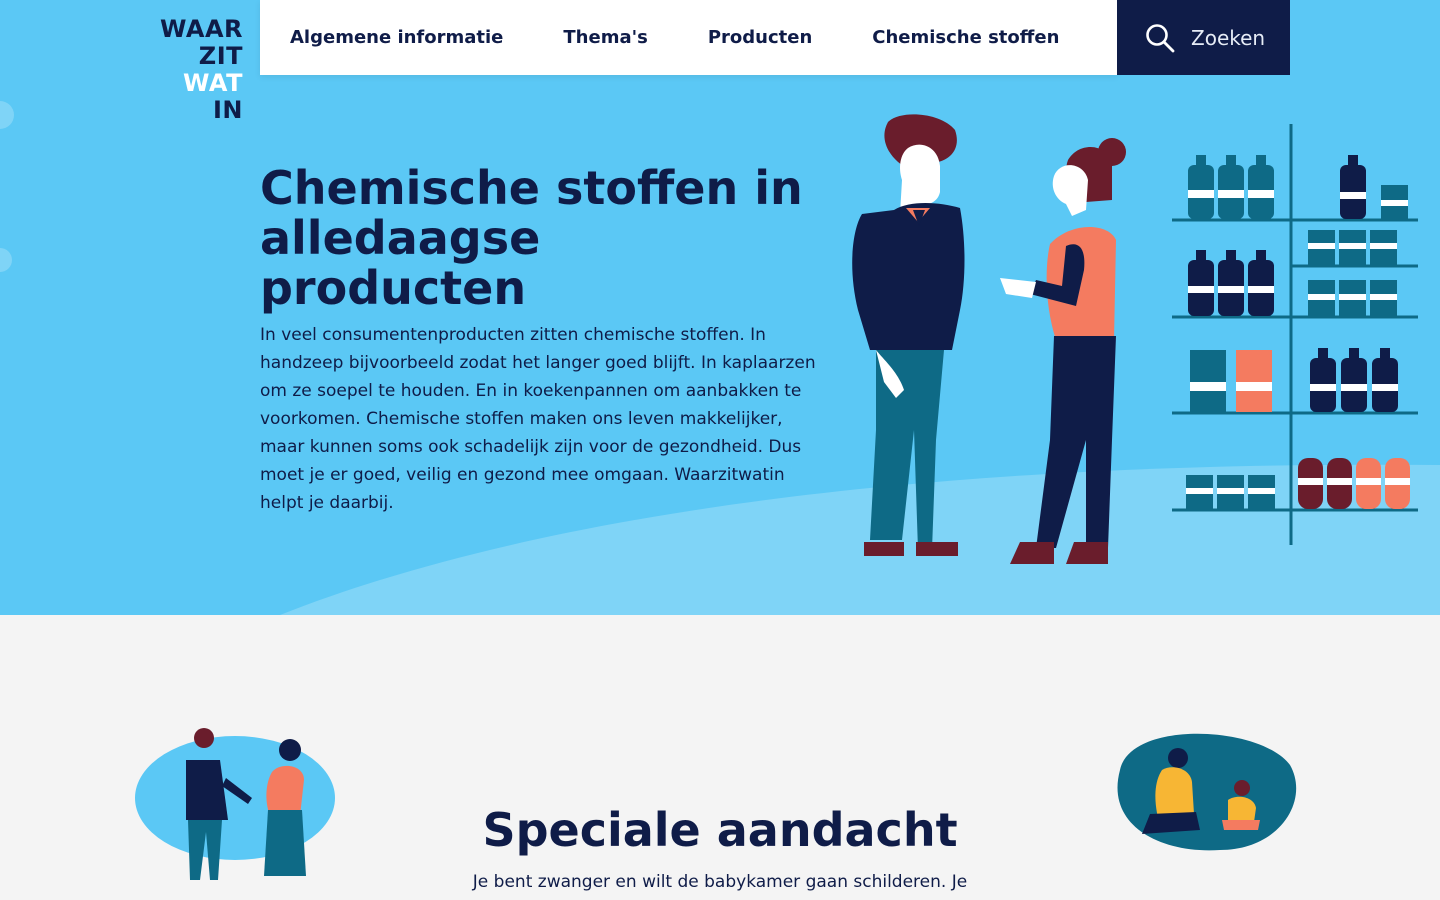  I want to click on search-button: Zoeken, so click(1203, 37).